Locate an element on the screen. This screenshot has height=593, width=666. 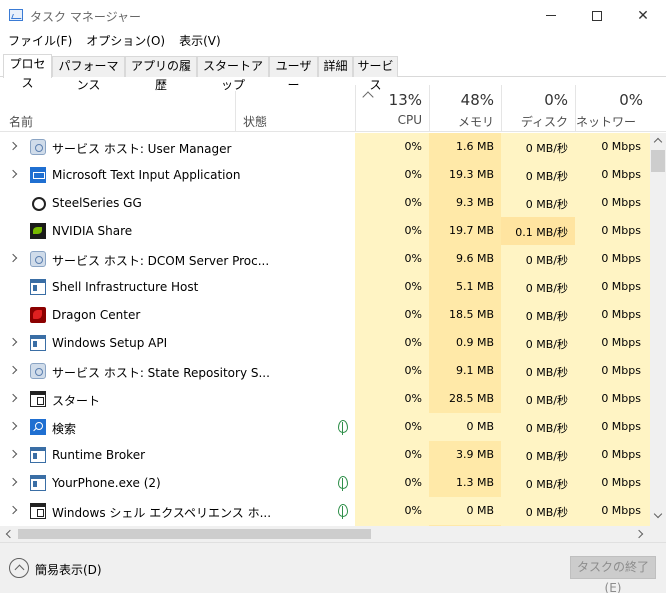
vertical-scrollbar is located at coordinates (658, 329).